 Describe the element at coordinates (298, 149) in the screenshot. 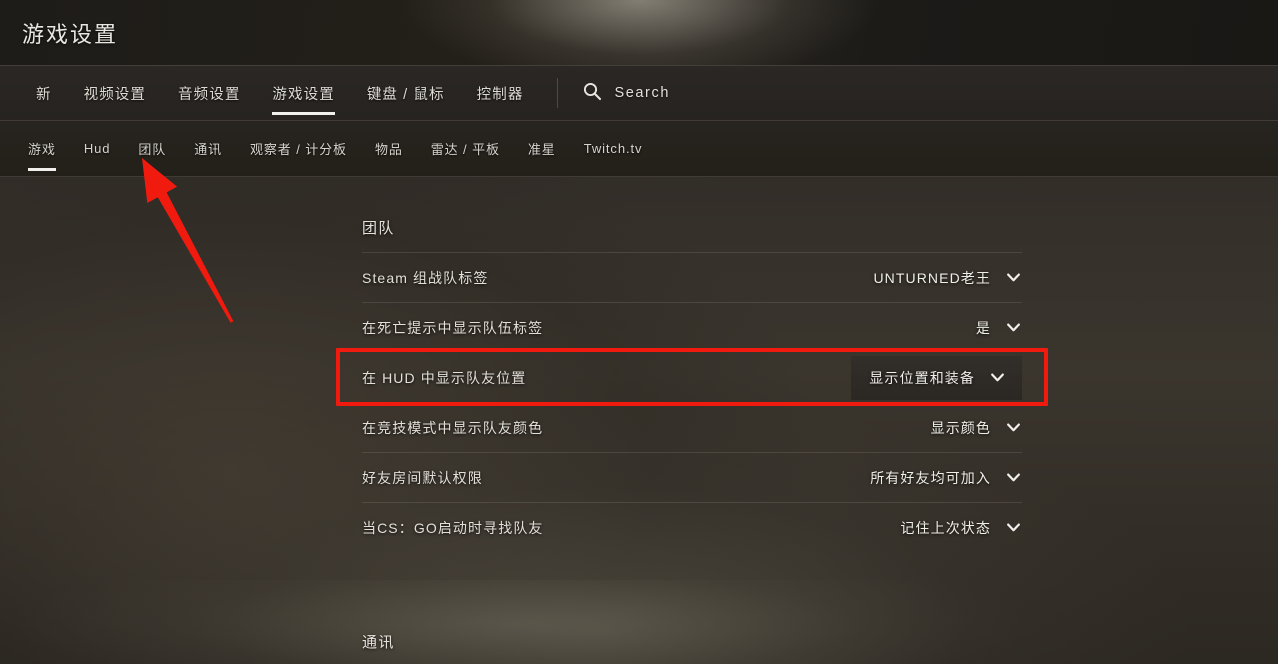

I see `secondary-tab-4: 观察者 / 计分板` at that location.